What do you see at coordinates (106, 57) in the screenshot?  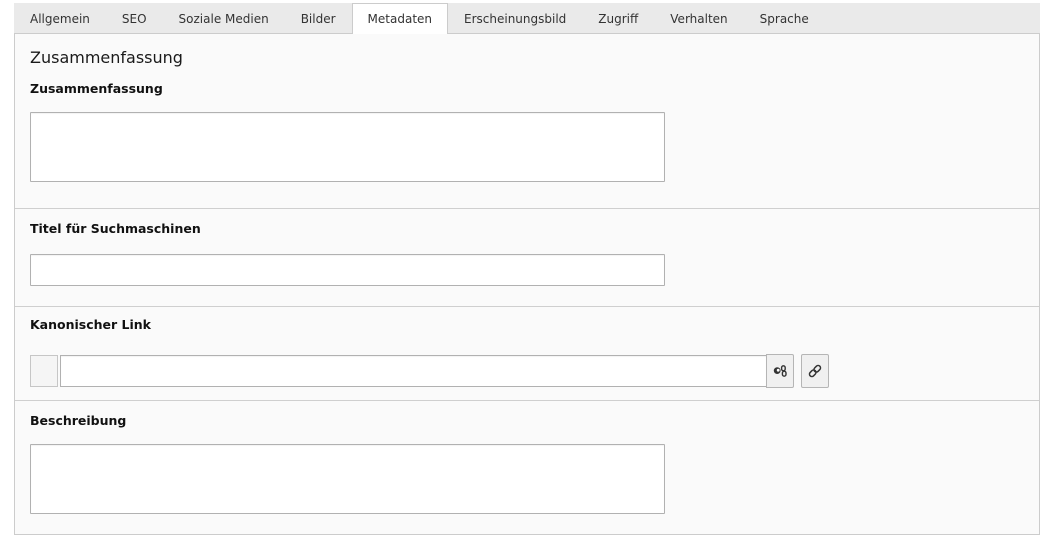 I see `sheet-title: Zusammenfassung` at bounding box center [106, 57].